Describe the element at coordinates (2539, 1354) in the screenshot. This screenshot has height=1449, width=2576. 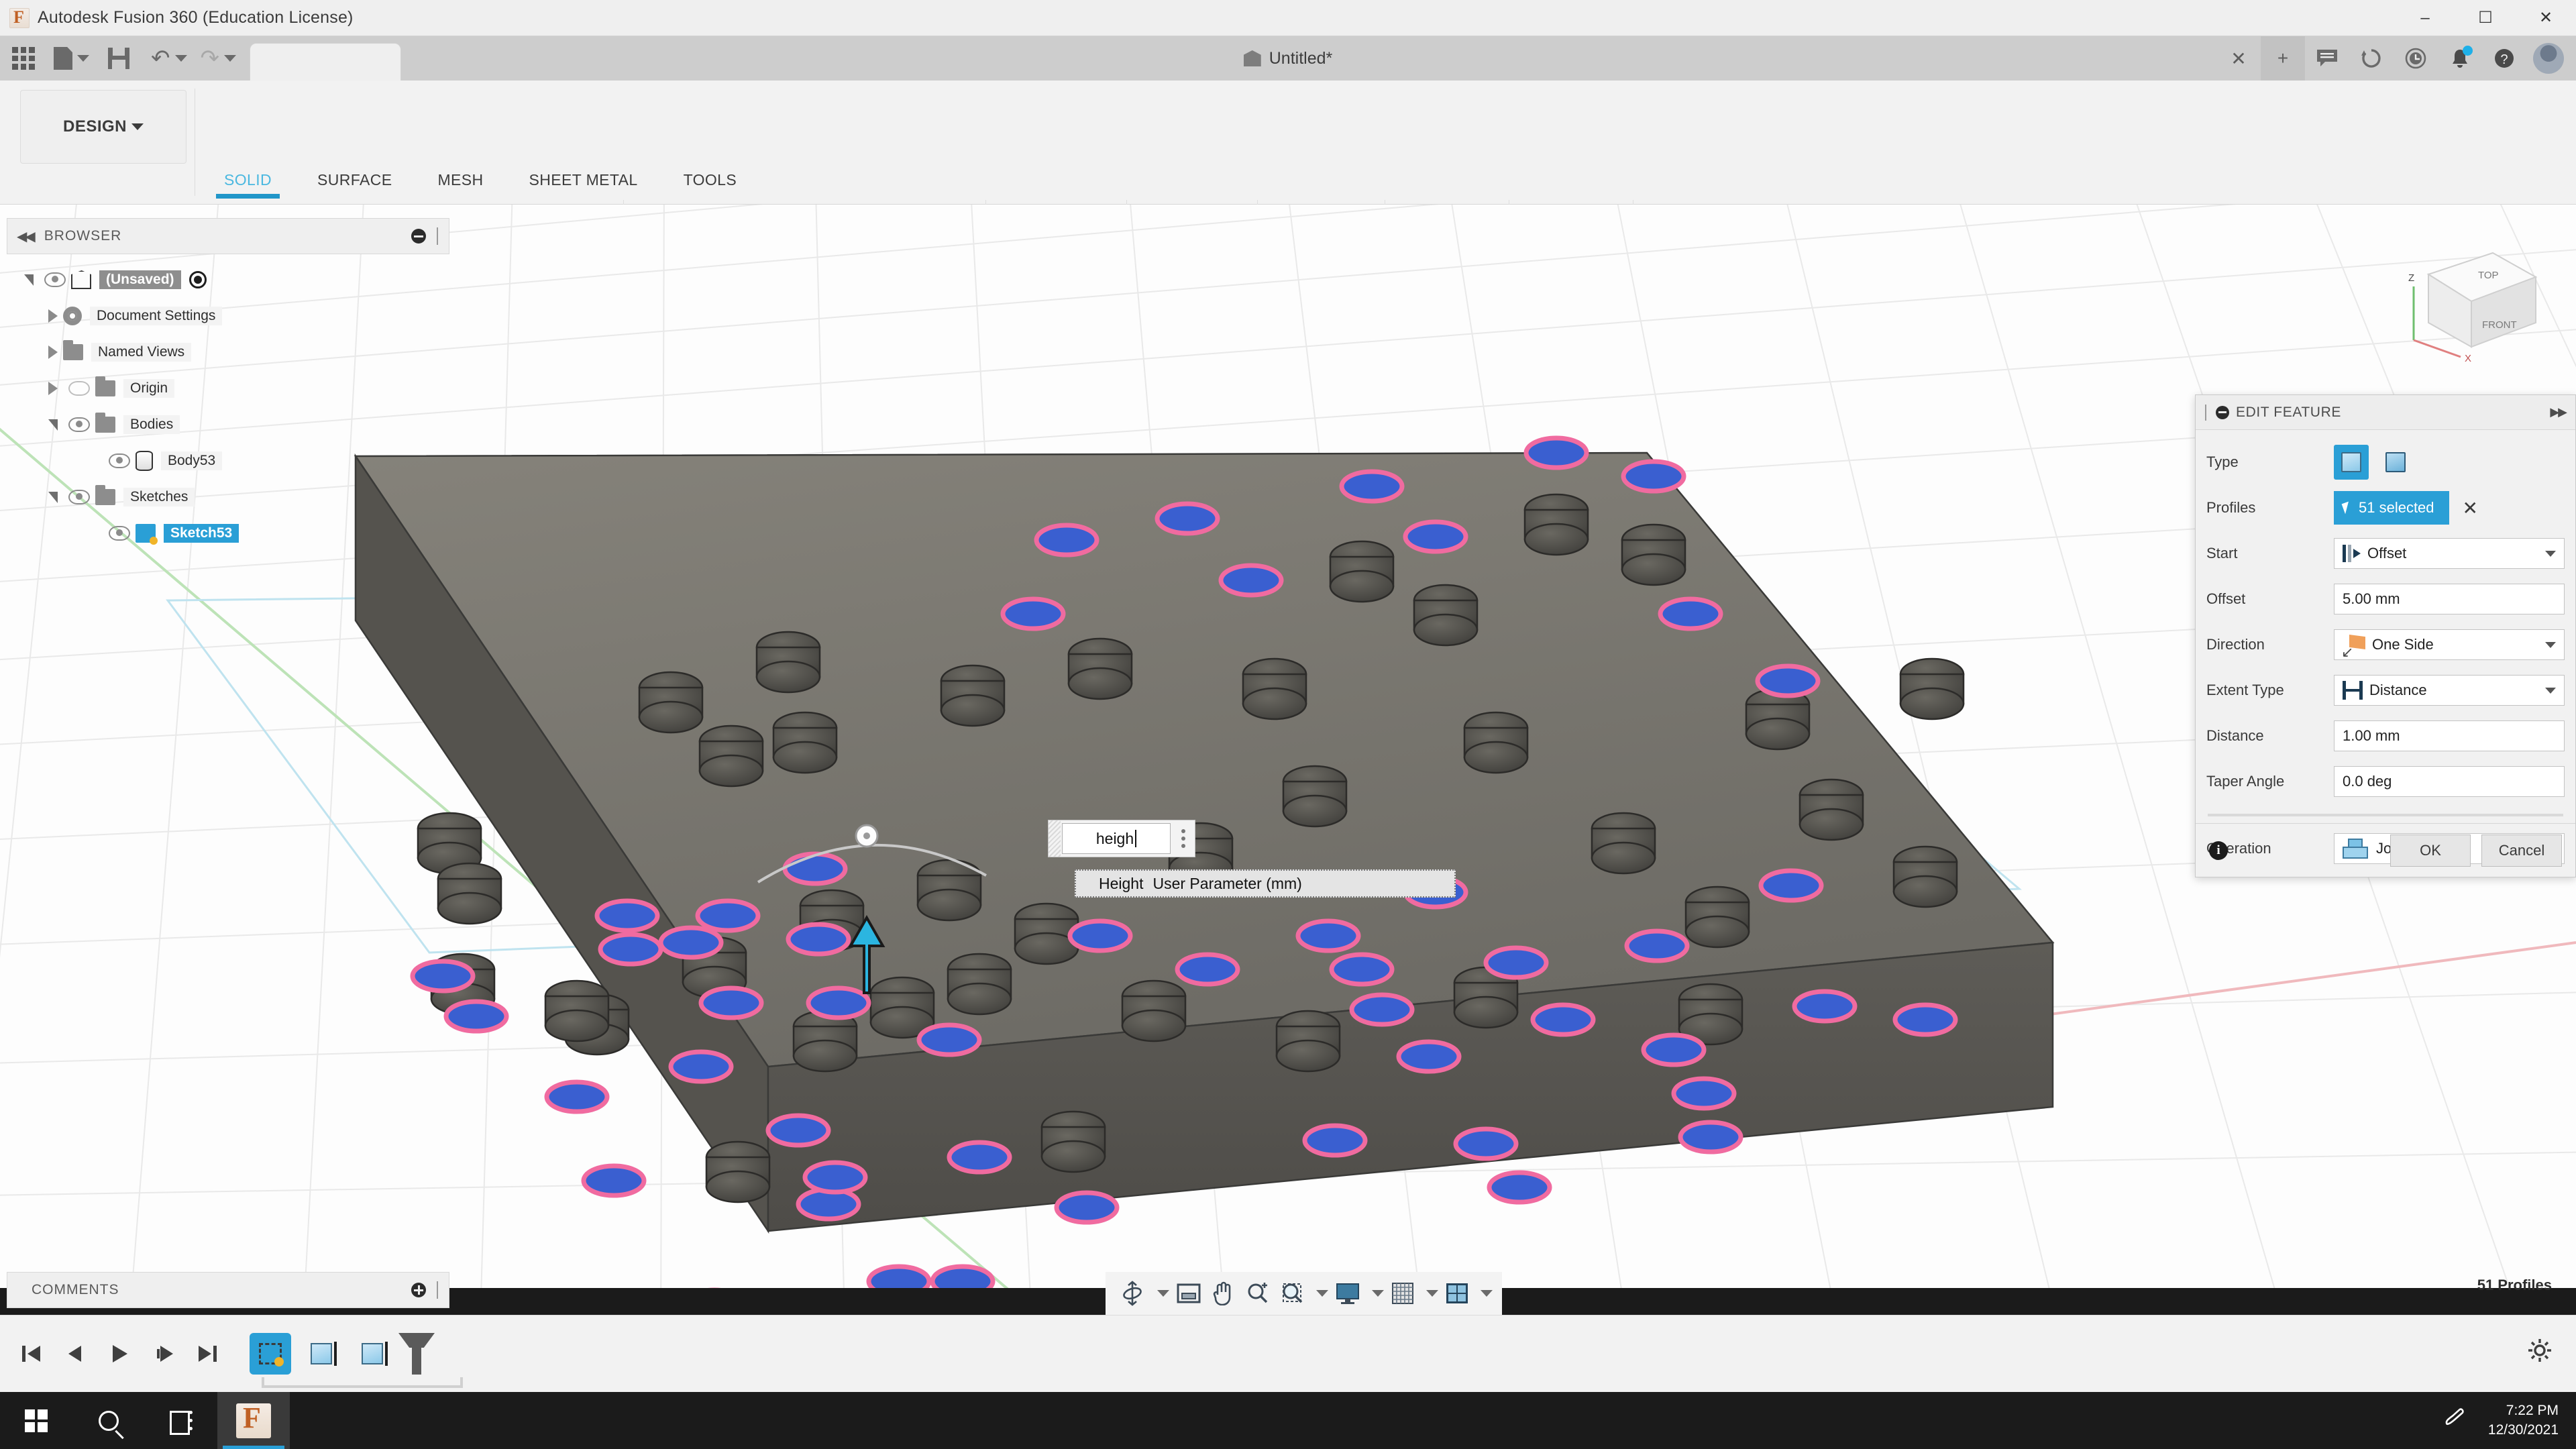
I see `timeline-settings-gear-icon` at that location.